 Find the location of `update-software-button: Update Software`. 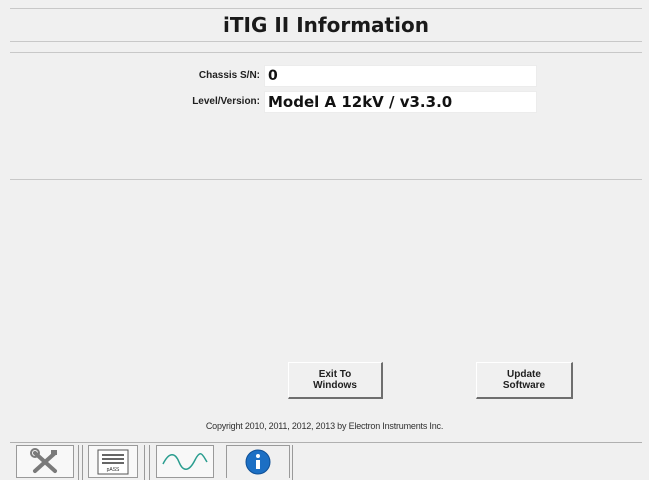

update-software-button: Update Software is located at coordinates (524, 380).